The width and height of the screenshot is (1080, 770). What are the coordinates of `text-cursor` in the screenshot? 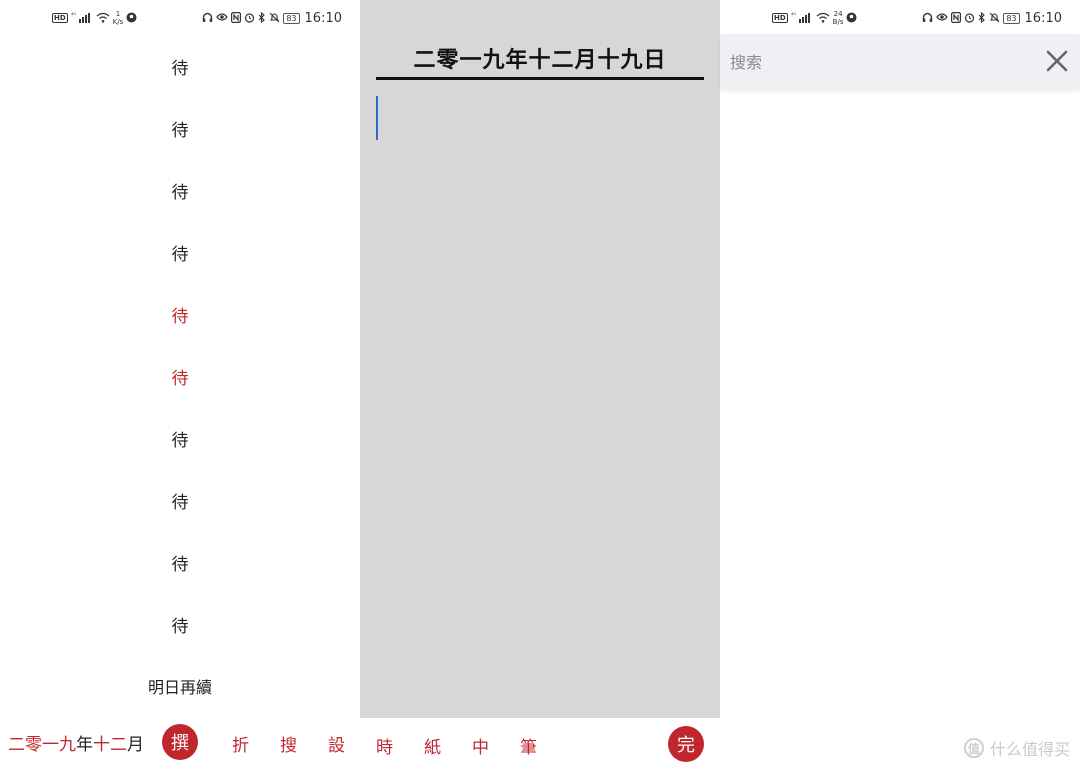 It's located at (377, 118).